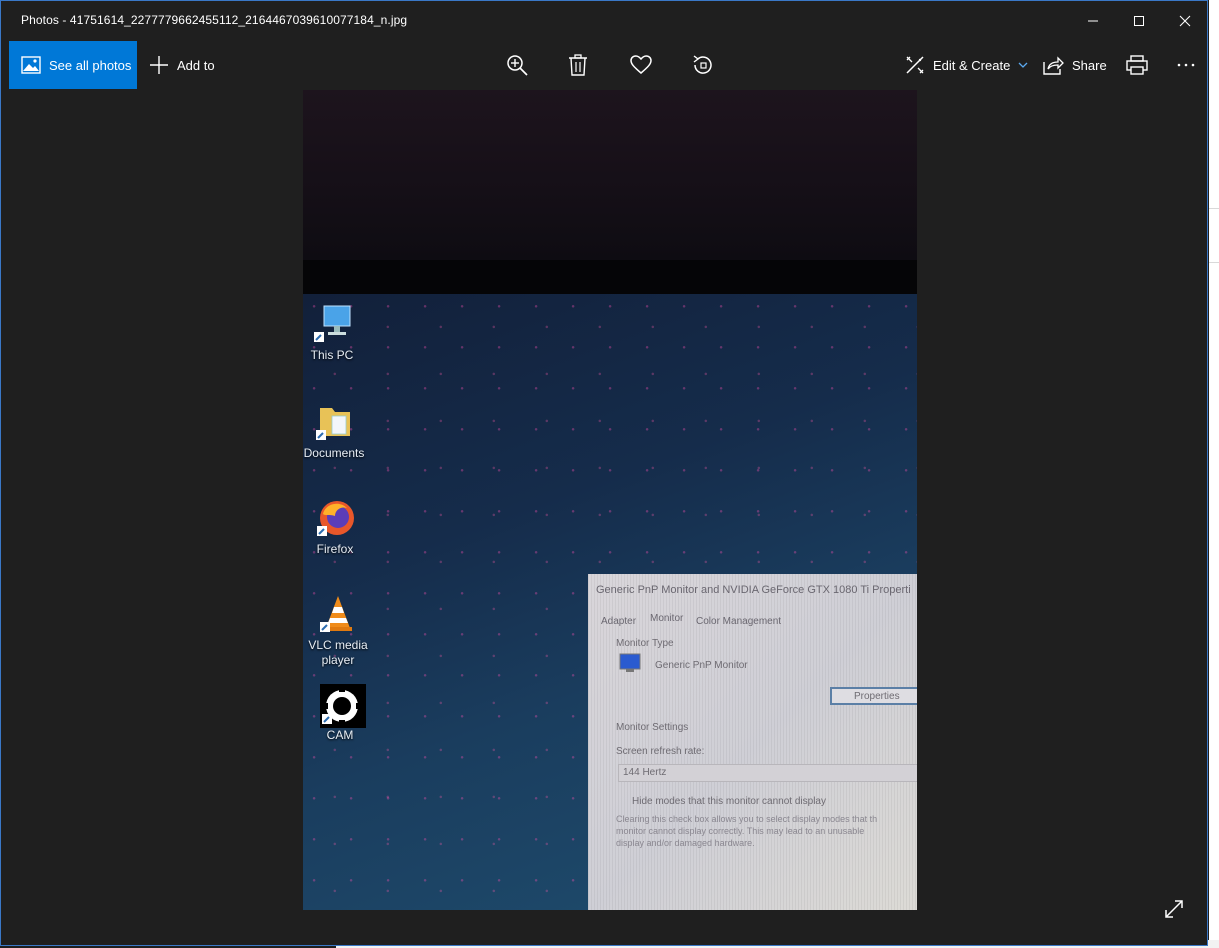  Describe the element at coordinates (739, 621) in the screenshot. I see `tab-color-management: Color Management` at that location.